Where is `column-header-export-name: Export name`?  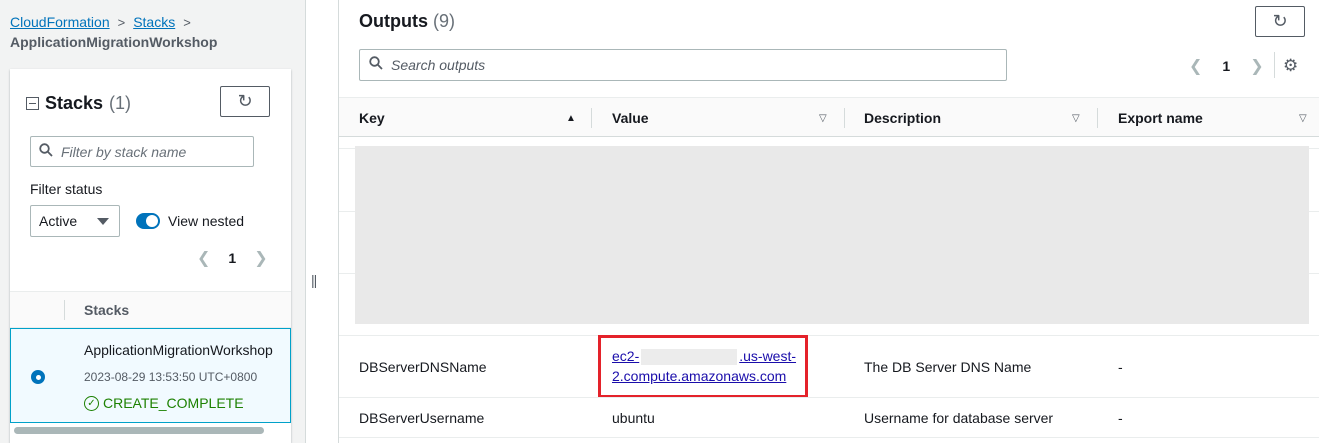
column-header-export-name: Export name is located at coordinates (1160, 118).